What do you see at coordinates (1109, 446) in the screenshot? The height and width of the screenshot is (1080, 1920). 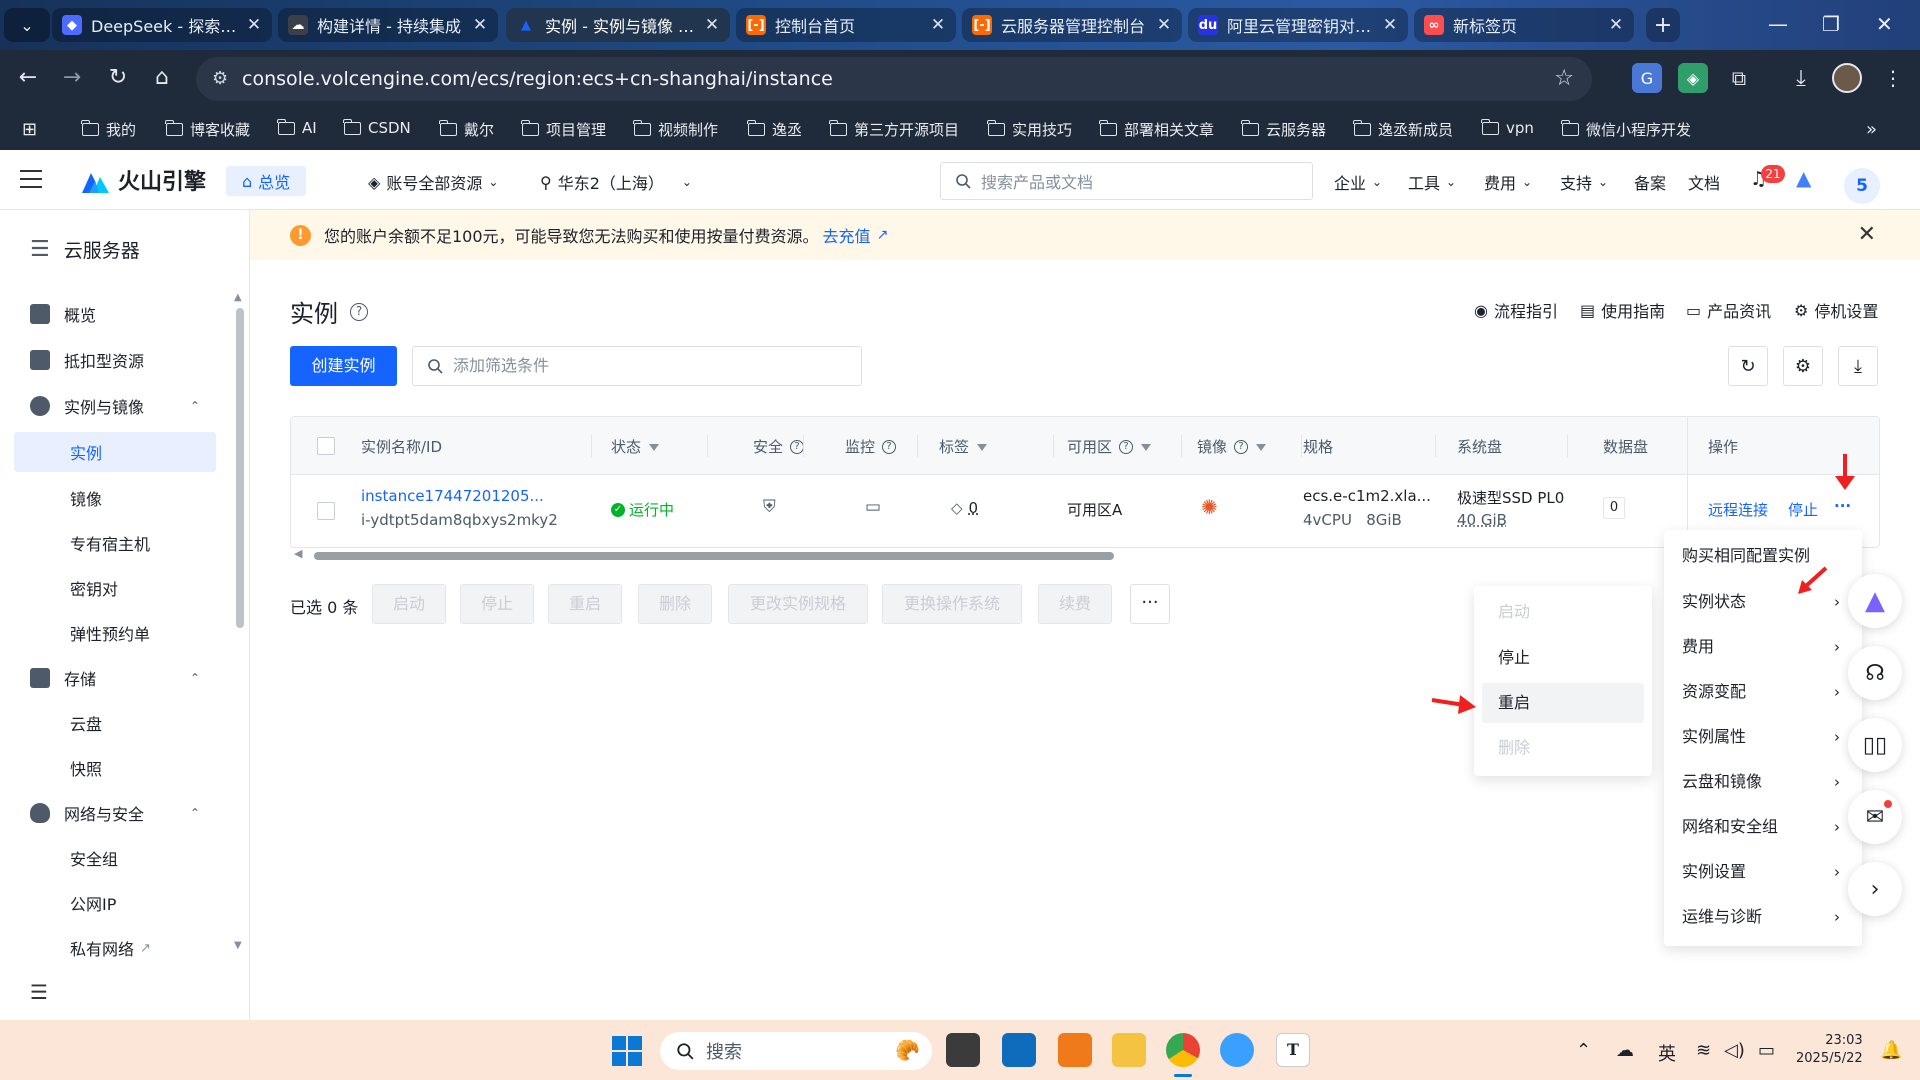 I see `col-zone: 可用区?` at bounding box center [1109, 446].